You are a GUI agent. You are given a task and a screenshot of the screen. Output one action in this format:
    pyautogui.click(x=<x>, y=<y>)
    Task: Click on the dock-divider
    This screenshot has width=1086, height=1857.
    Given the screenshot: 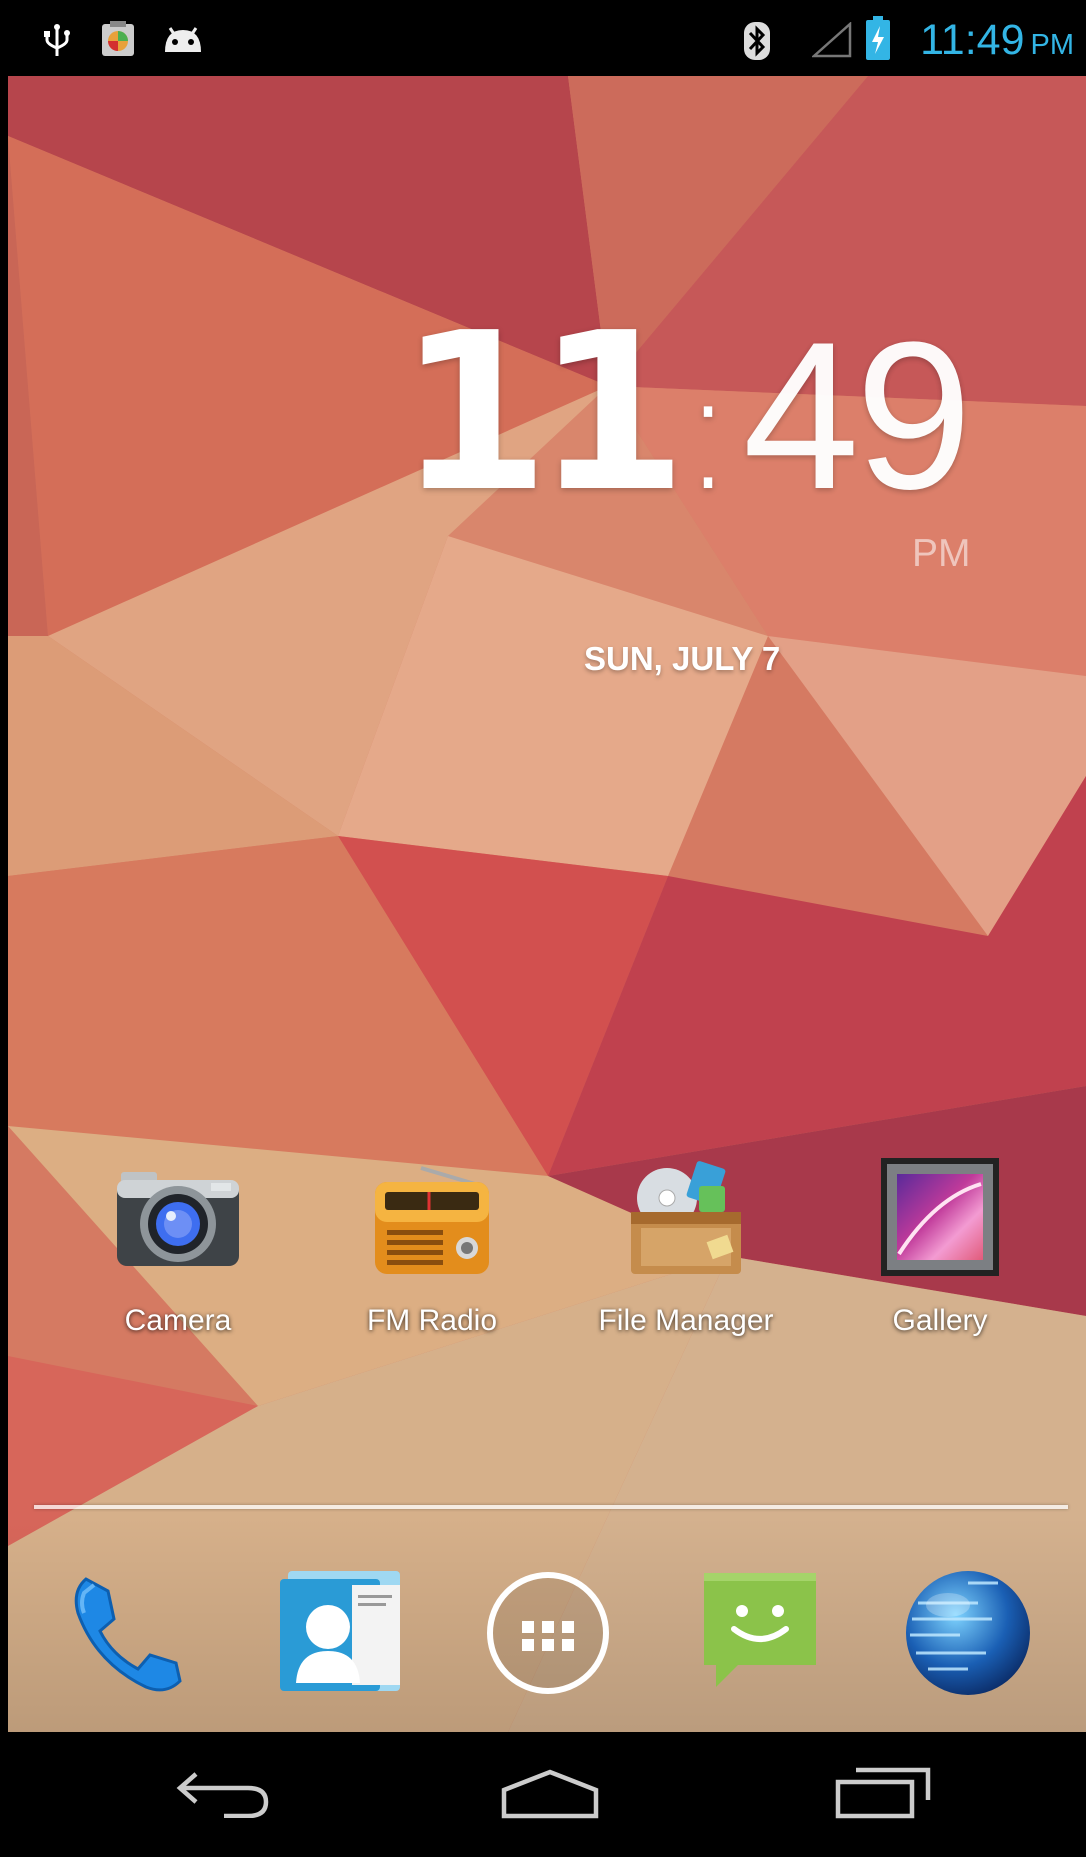 What is the action you would take?
    pyautogui.click(x=551, y=1507)
    